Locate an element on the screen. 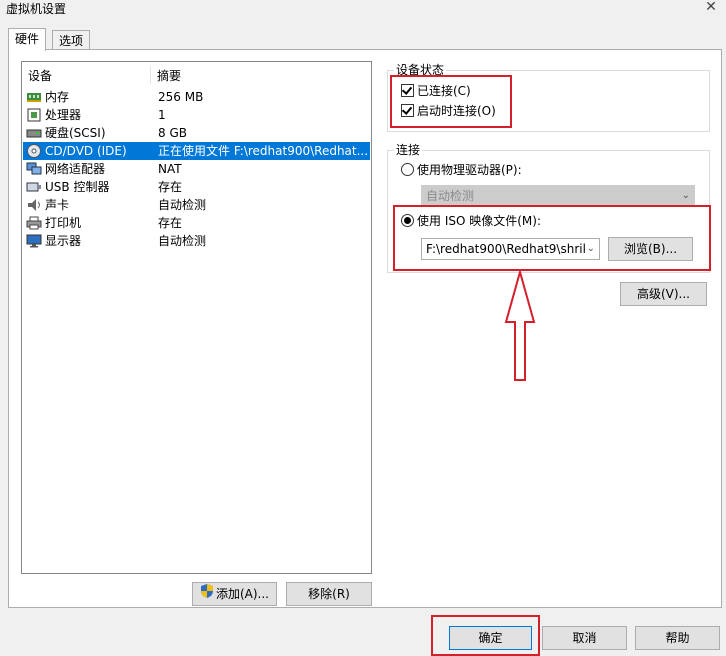  physical-drive-select: 自动检测 ⌄ is located at coordinates (558, 196).